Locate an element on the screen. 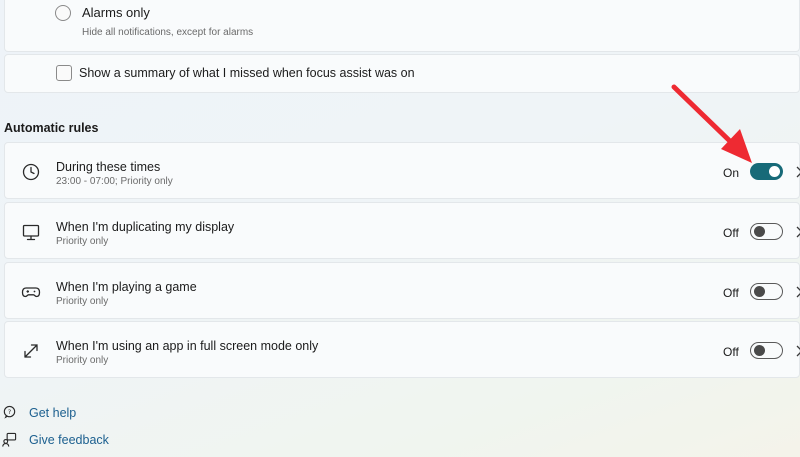 The image size is (800, 457). summary-checkbox is located at coordinates (64, 73).